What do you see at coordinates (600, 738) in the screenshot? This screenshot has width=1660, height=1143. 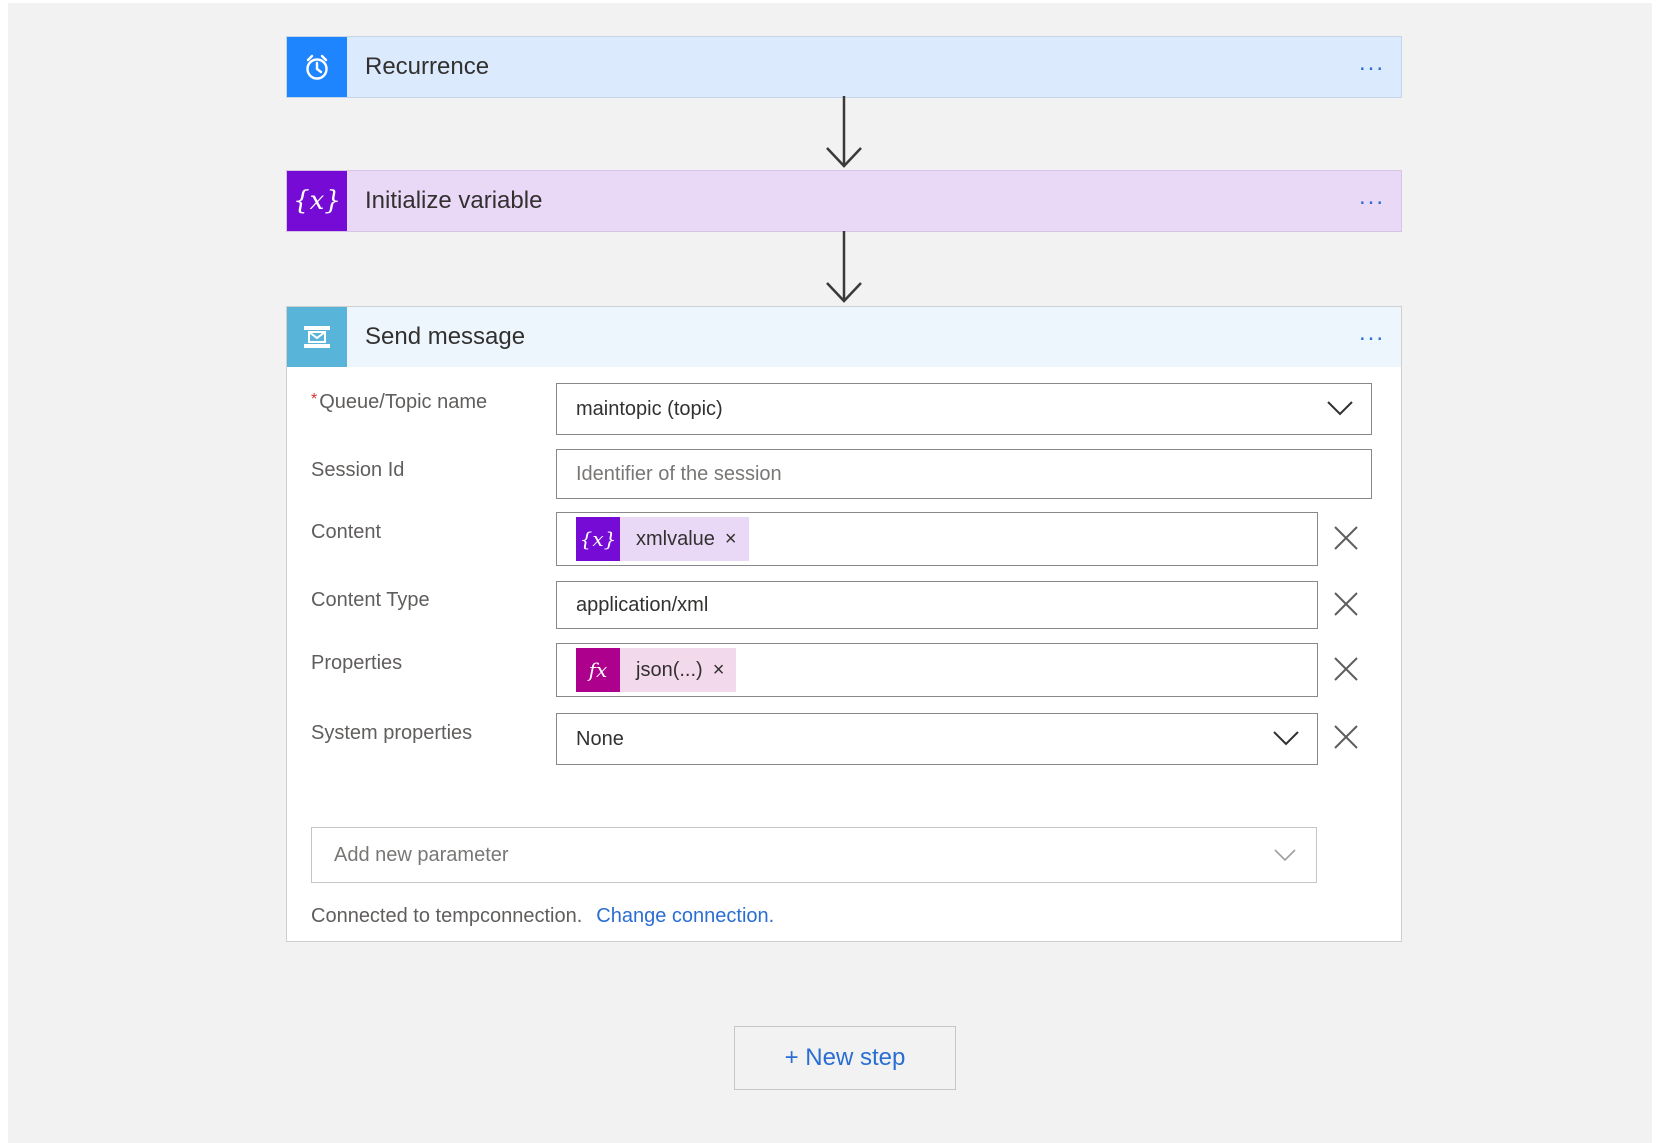 I see `system-properties-value: None` at bounding box center [600, 738].